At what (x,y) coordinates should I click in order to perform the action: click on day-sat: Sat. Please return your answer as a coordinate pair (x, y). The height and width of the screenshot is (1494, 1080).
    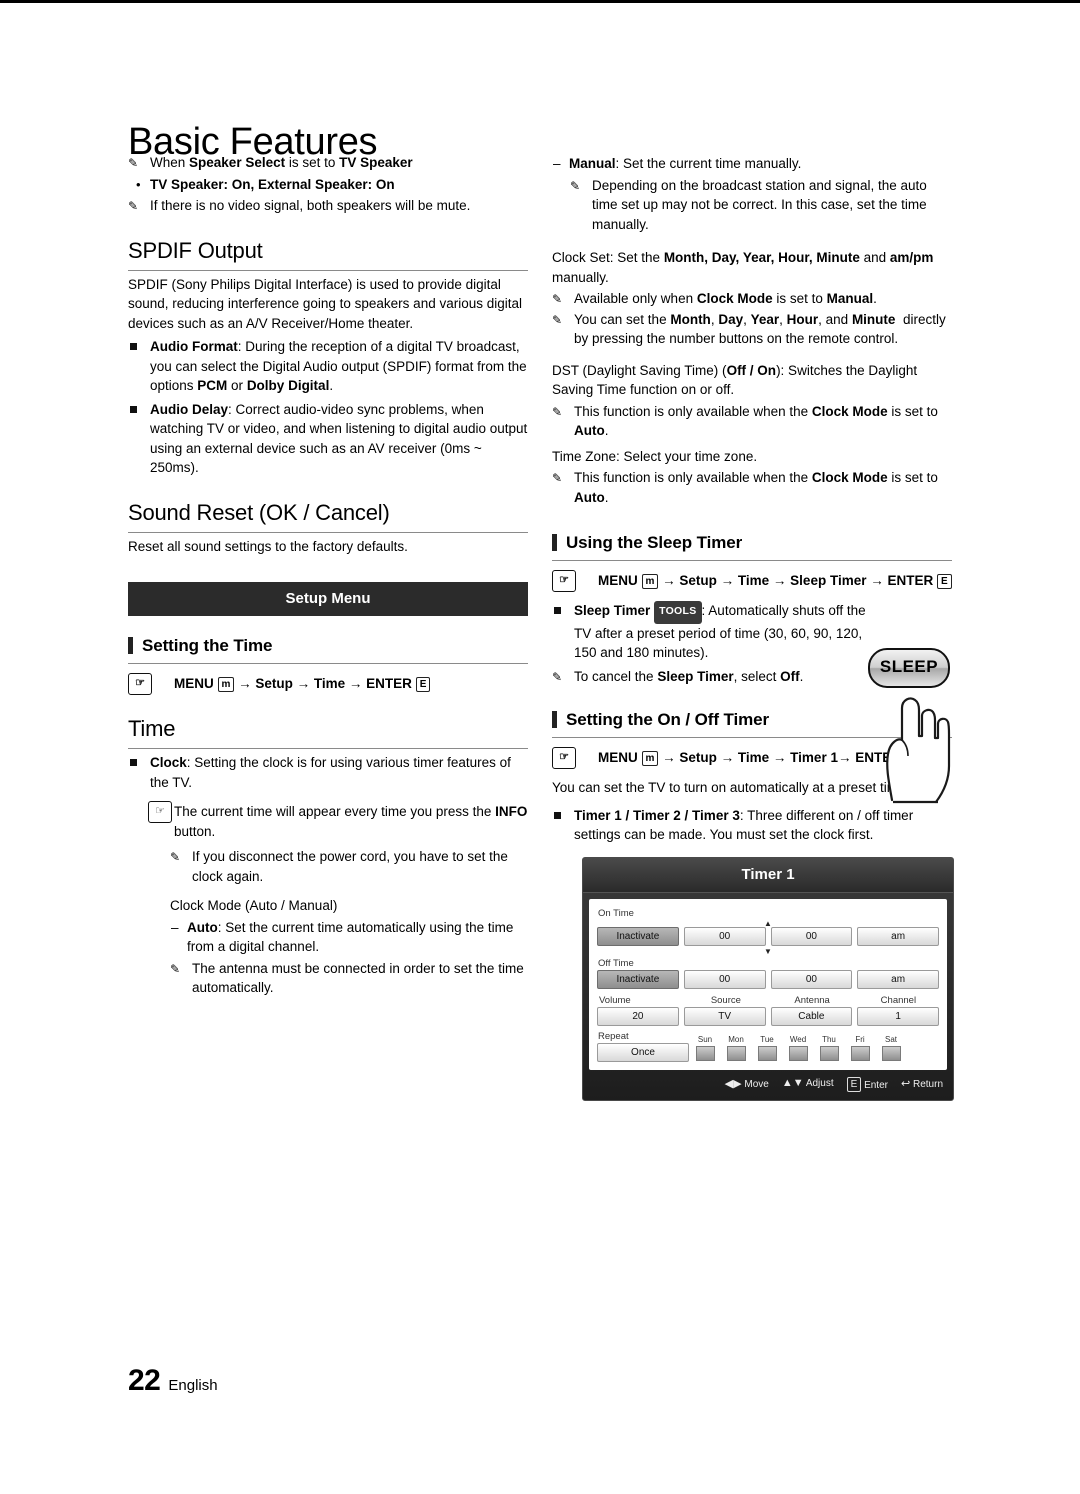
    Looking at the image, I should click on (891, 1048).